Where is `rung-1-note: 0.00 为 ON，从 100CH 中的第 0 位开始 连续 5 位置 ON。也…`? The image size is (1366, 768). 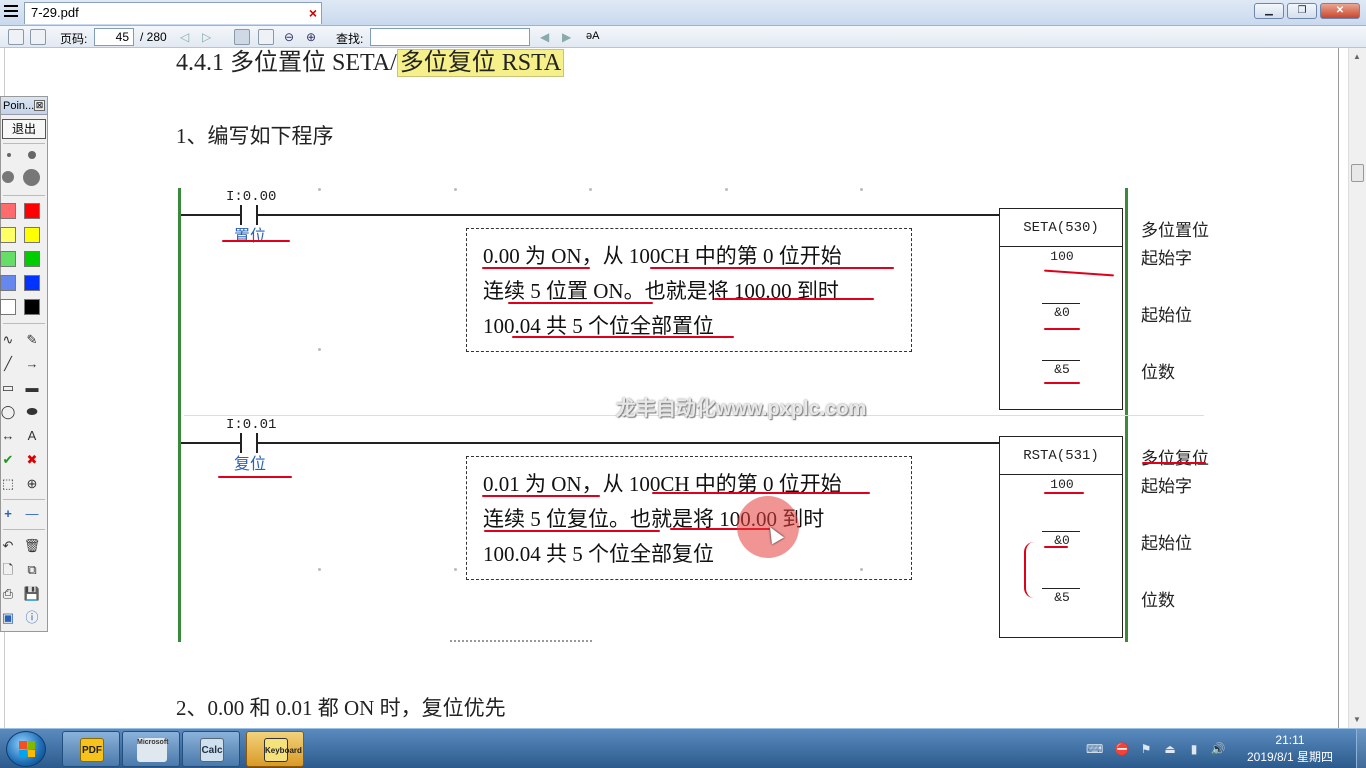 rung-1-note: 0.00 为 ON，从 100CH 中的第 0 位开始 连续 5 位置 ON。也… is located at coordinates (689, 290).